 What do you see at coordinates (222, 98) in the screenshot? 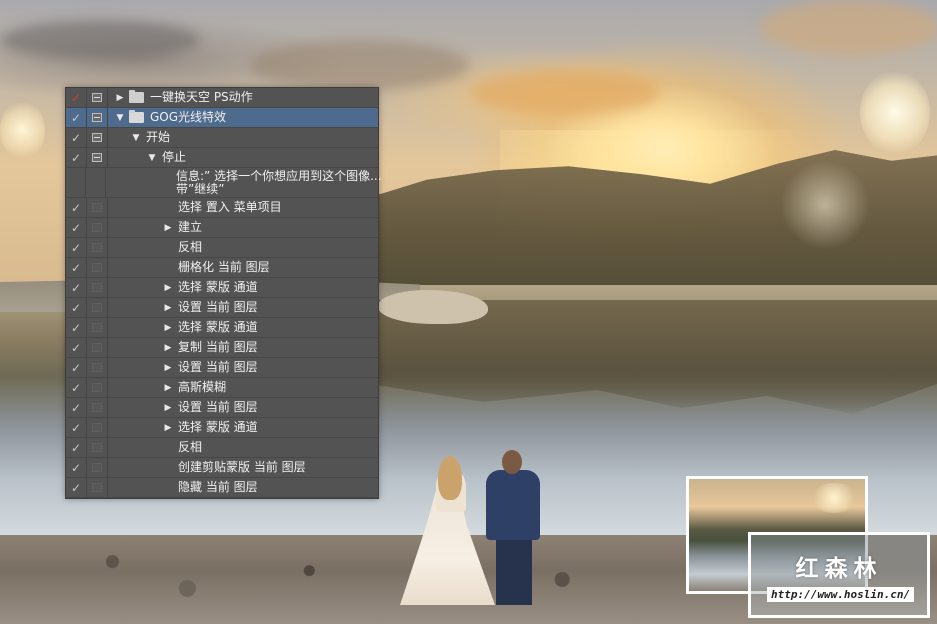
I see `action-row: ✓ ▶ 一键换天空 PS动作` at bounding box center [222, 98].